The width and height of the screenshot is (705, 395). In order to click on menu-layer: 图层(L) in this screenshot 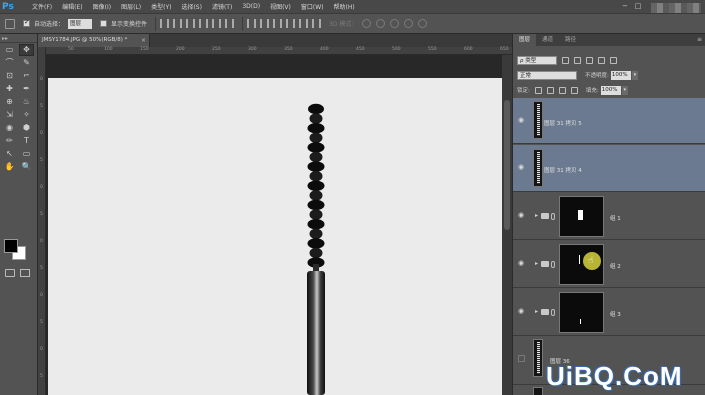, I will do `click(131, 6)`.